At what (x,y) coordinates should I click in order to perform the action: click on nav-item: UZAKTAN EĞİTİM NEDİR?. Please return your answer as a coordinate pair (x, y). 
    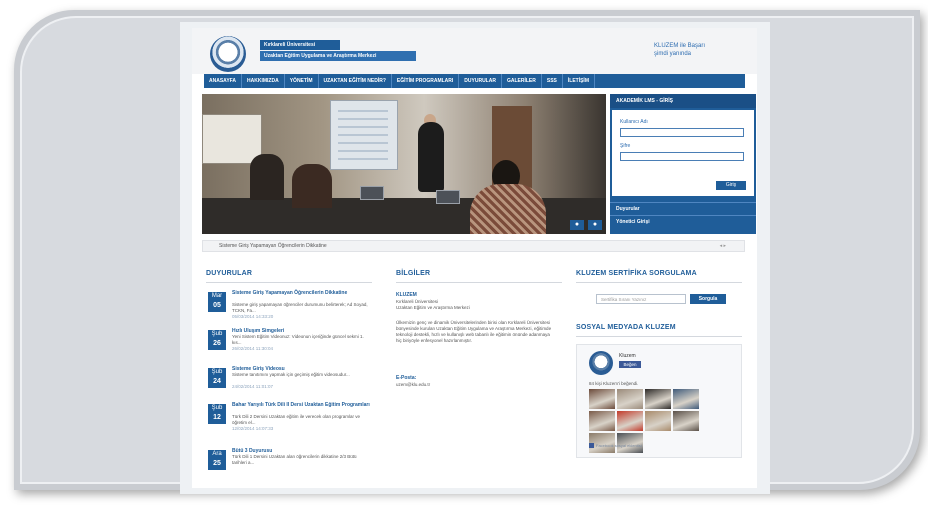
    Looking at the image, I should click on (355, 81).